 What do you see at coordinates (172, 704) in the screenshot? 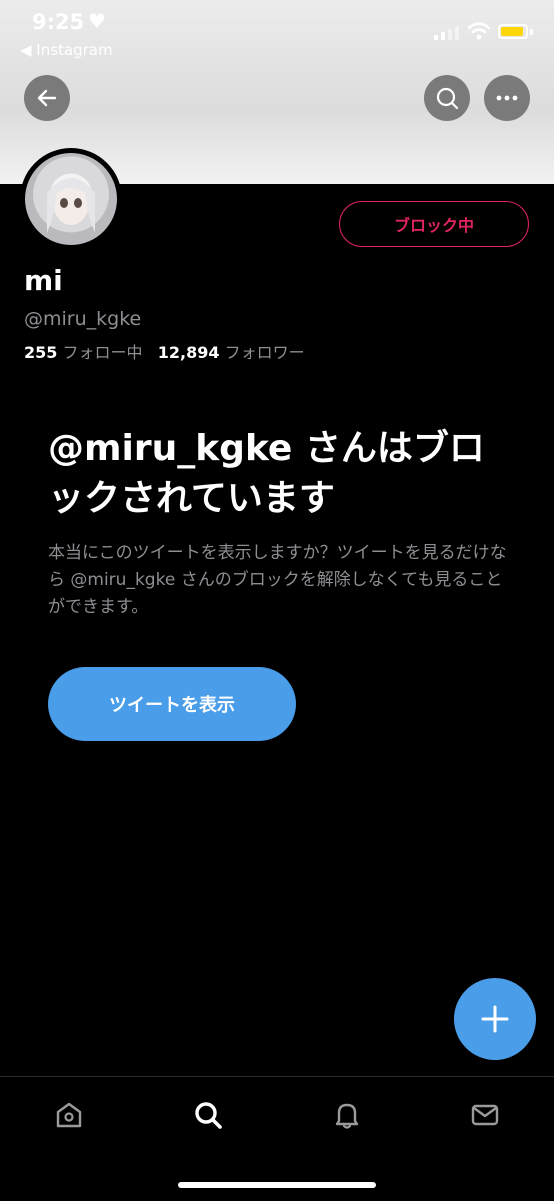
I see `show-tweets-button: ツイートを表示` at bounding box center [172, 704].